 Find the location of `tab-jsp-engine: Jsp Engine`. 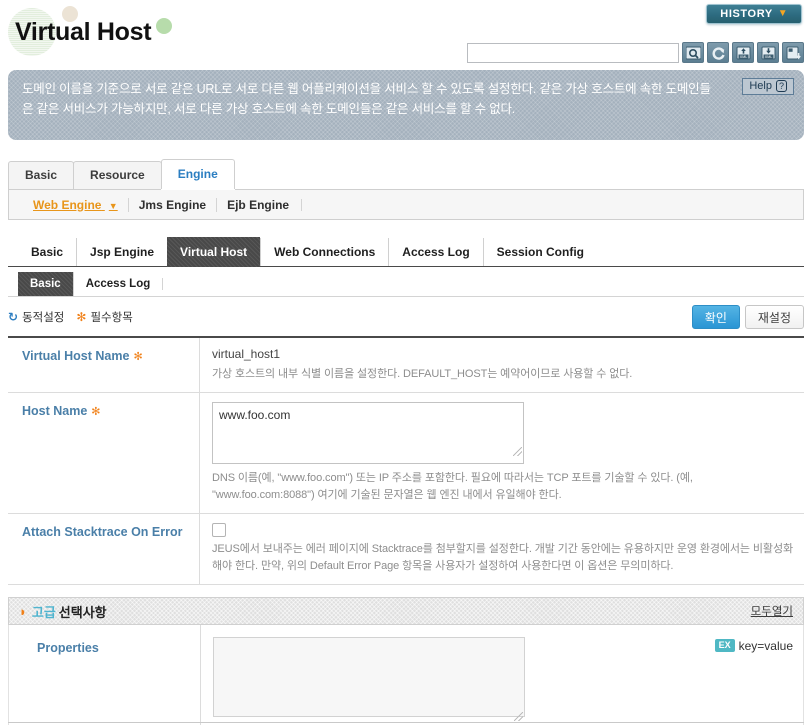

tab-jsp-engine: Jsp Engine is located at coordinates (121, 251).